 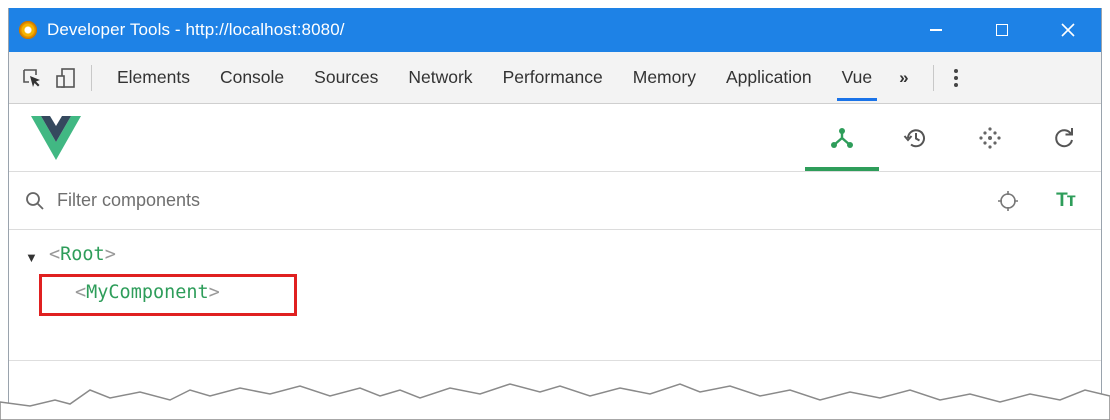 I want to click on tab-vue: Vue, so click(x=857, y=77).